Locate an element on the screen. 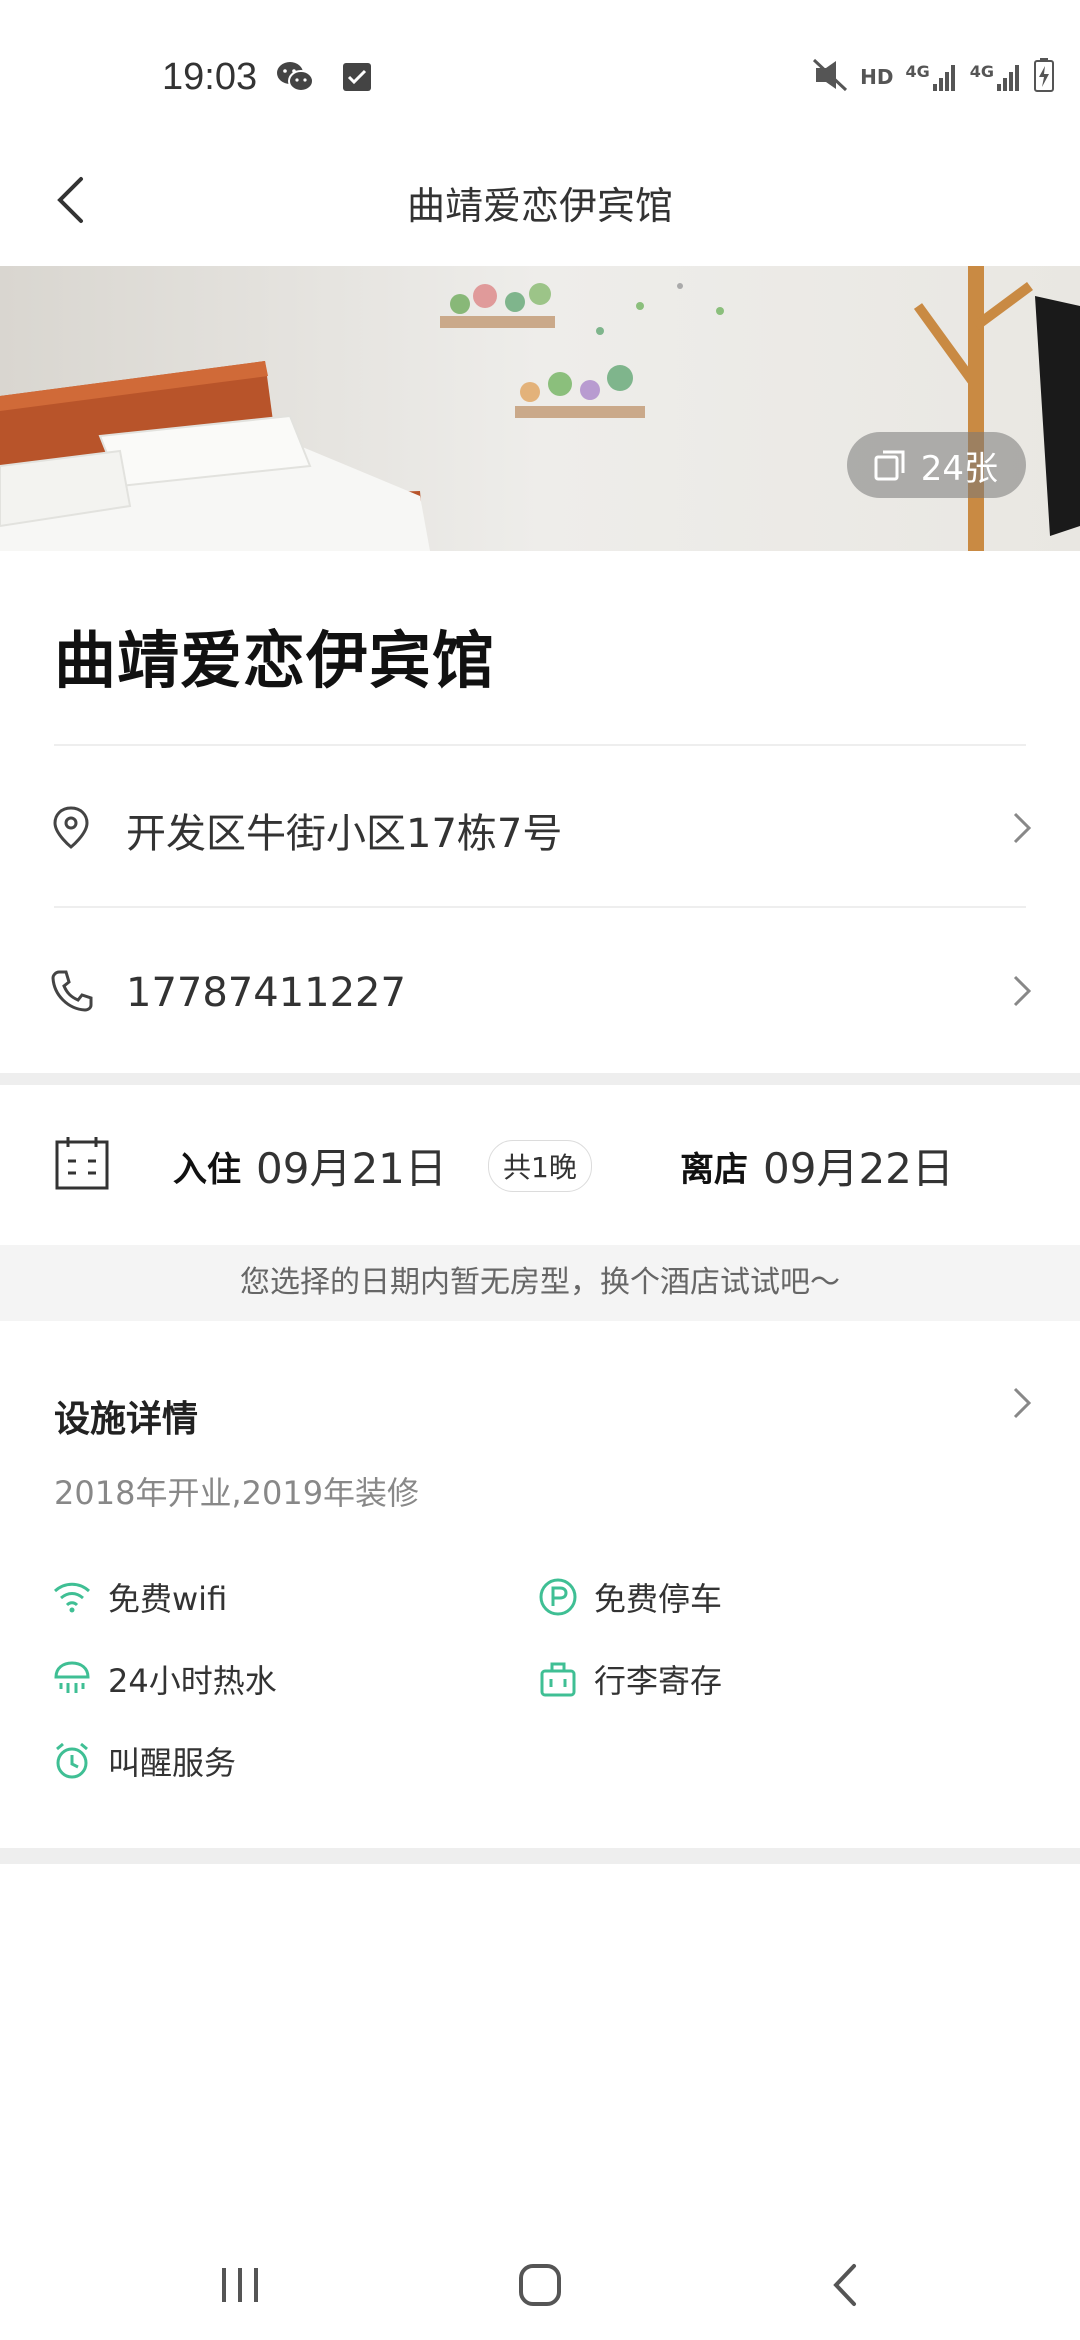 The width and height of the screenshot is (1080, 2340). phone-icon is located at coordinates (72, 993).